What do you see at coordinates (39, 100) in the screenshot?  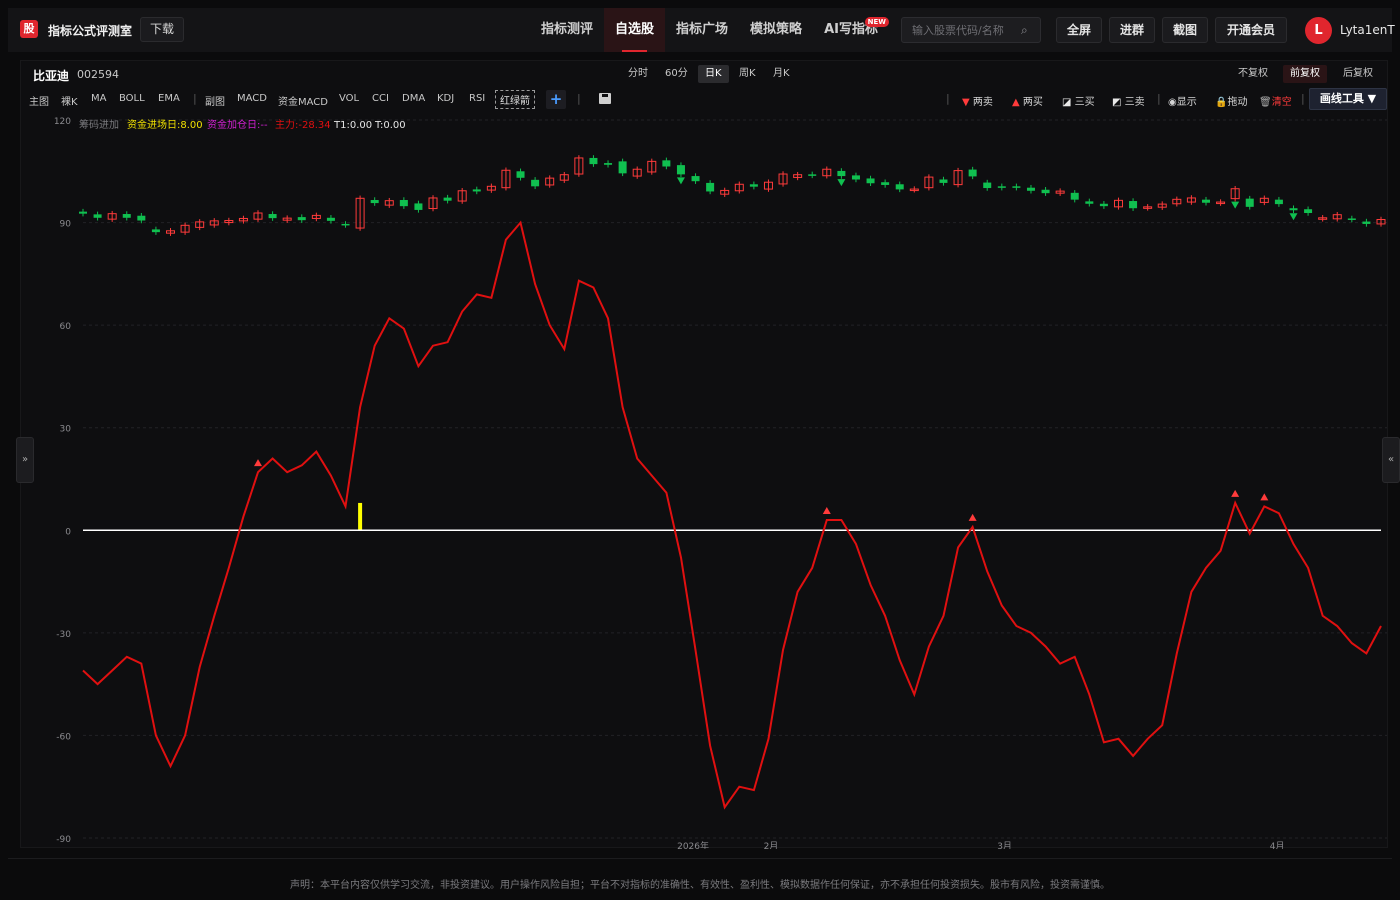 I see `indicator-main: 主图` at bounding box center [39, 100].